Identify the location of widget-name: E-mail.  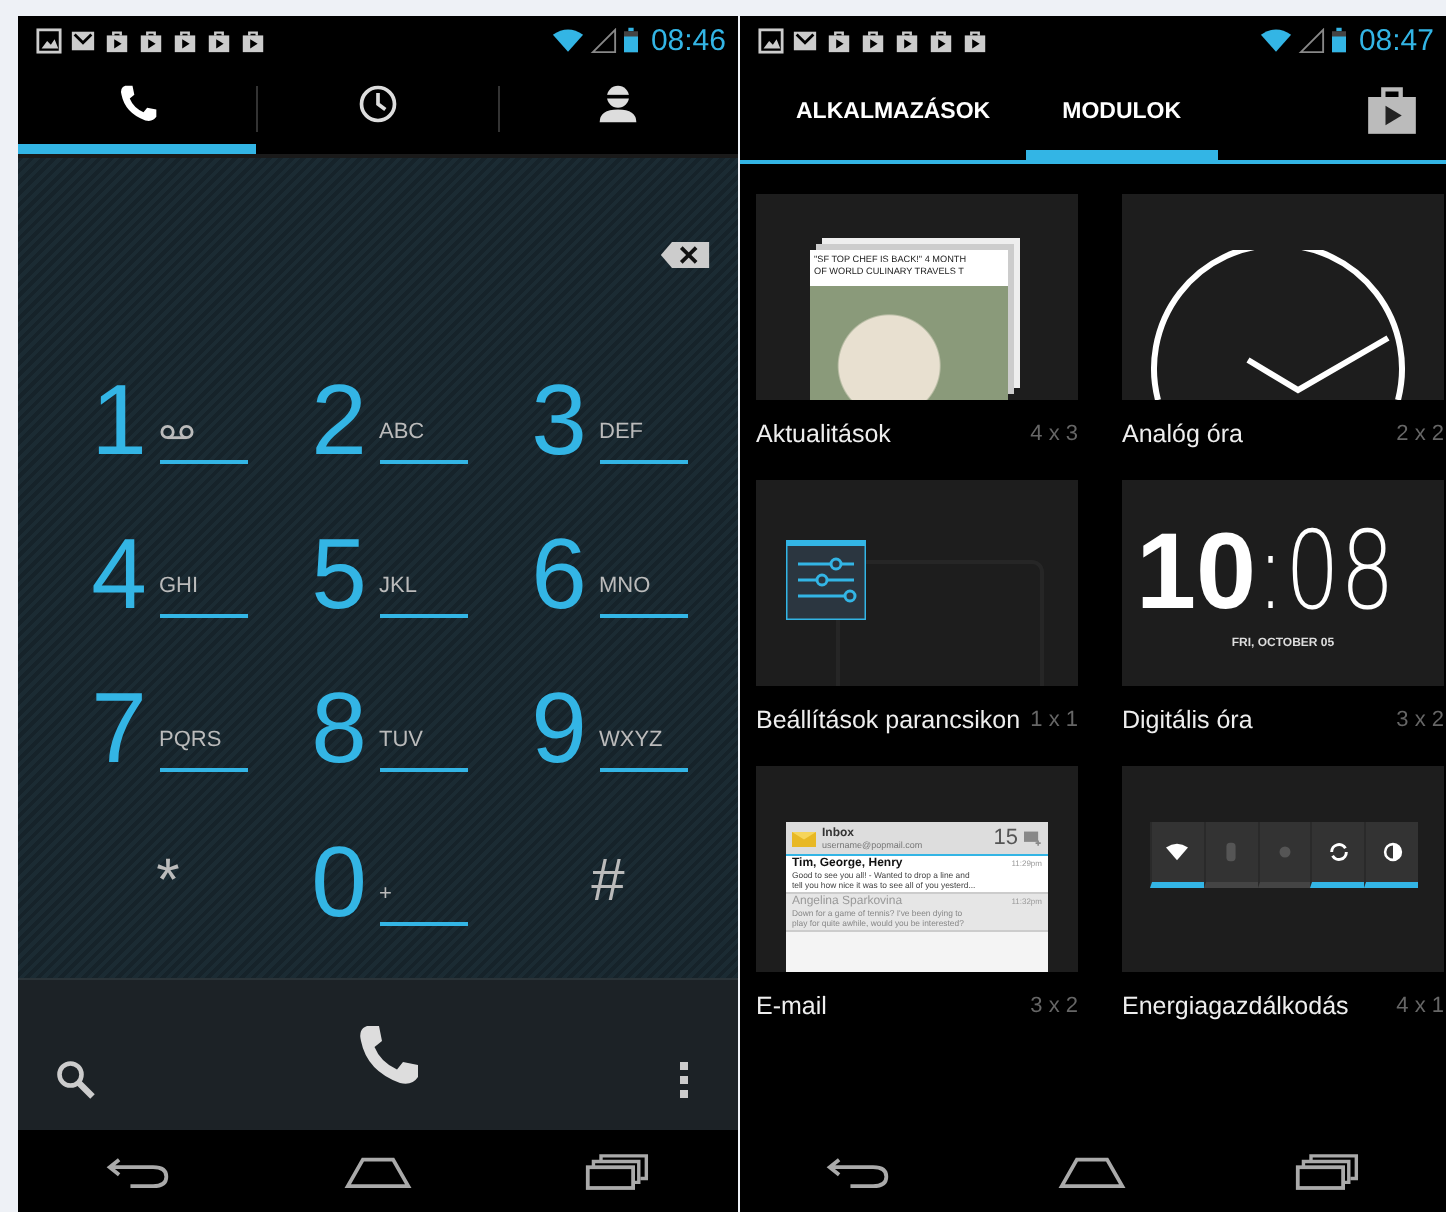
(791, 1006).